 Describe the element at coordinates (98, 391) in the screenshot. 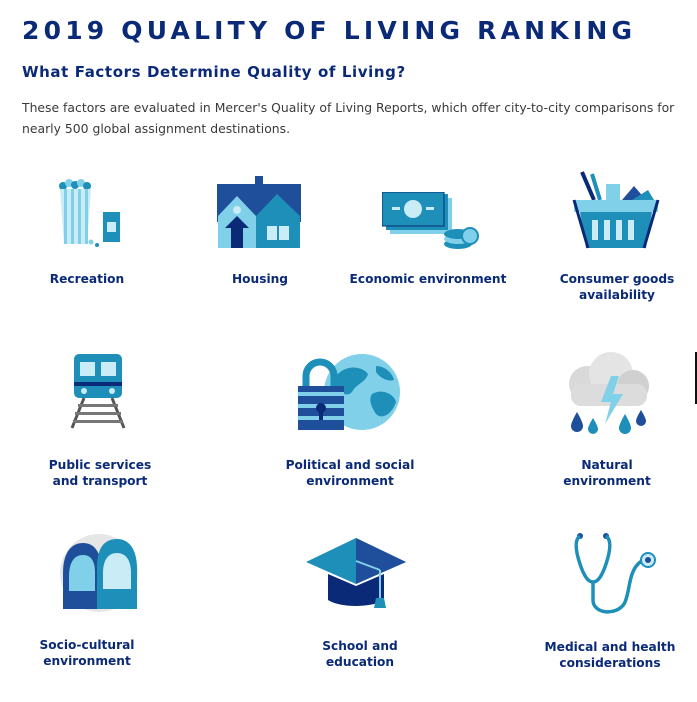

I see `train-icon` at that location.